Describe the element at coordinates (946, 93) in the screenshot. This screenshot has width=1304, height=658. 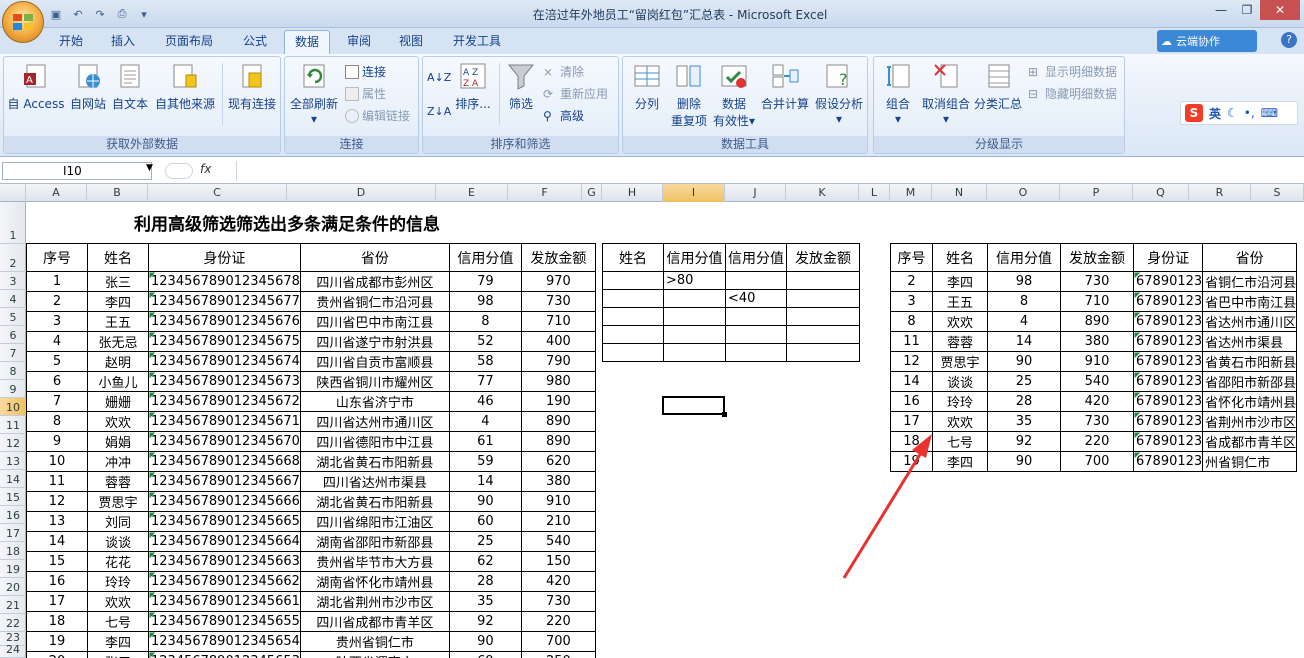
I see `ungroup-button: 取消组合 ▾` at that location.